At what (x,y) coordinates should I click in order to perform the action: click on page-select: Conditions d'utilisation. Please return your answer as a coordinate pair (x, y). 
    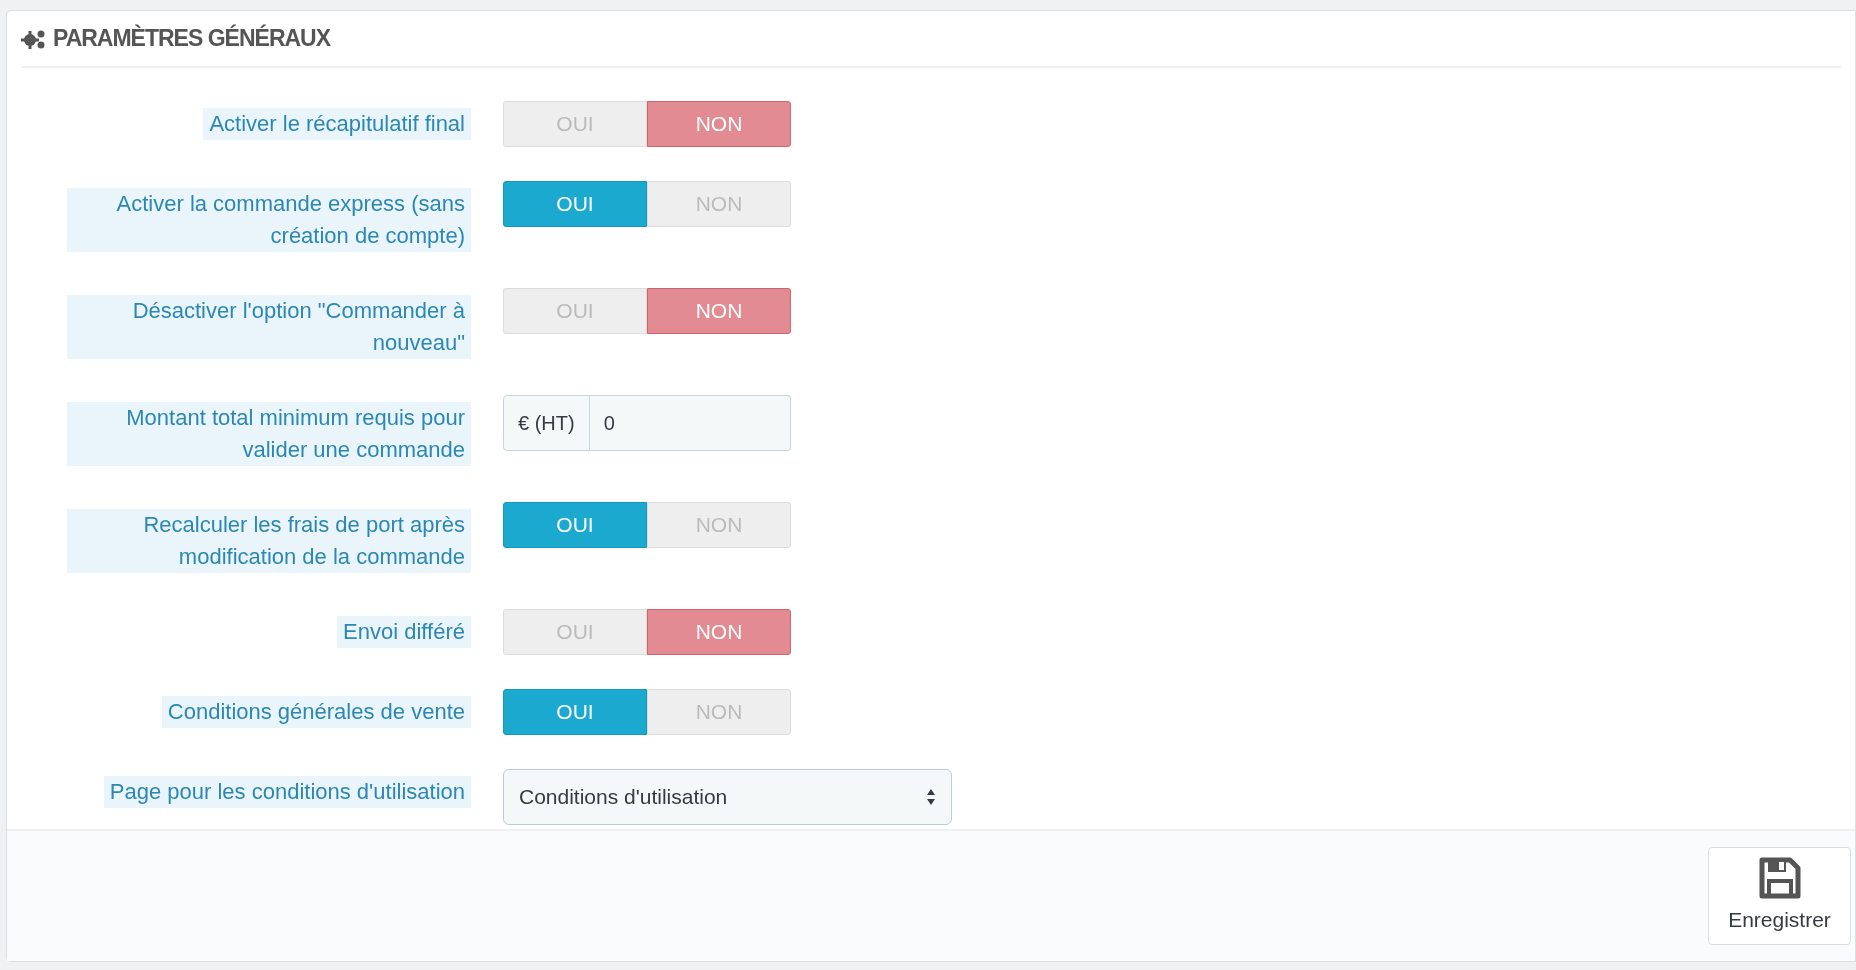
    Looking at the image, I should click on (727, 797).